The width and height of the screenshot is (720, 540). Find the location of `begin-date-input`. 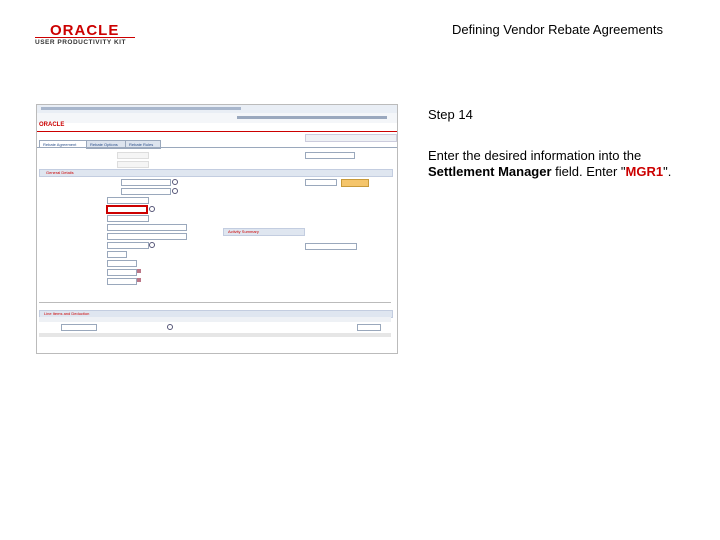

begin-date-input is located at coordinates (122, 272).